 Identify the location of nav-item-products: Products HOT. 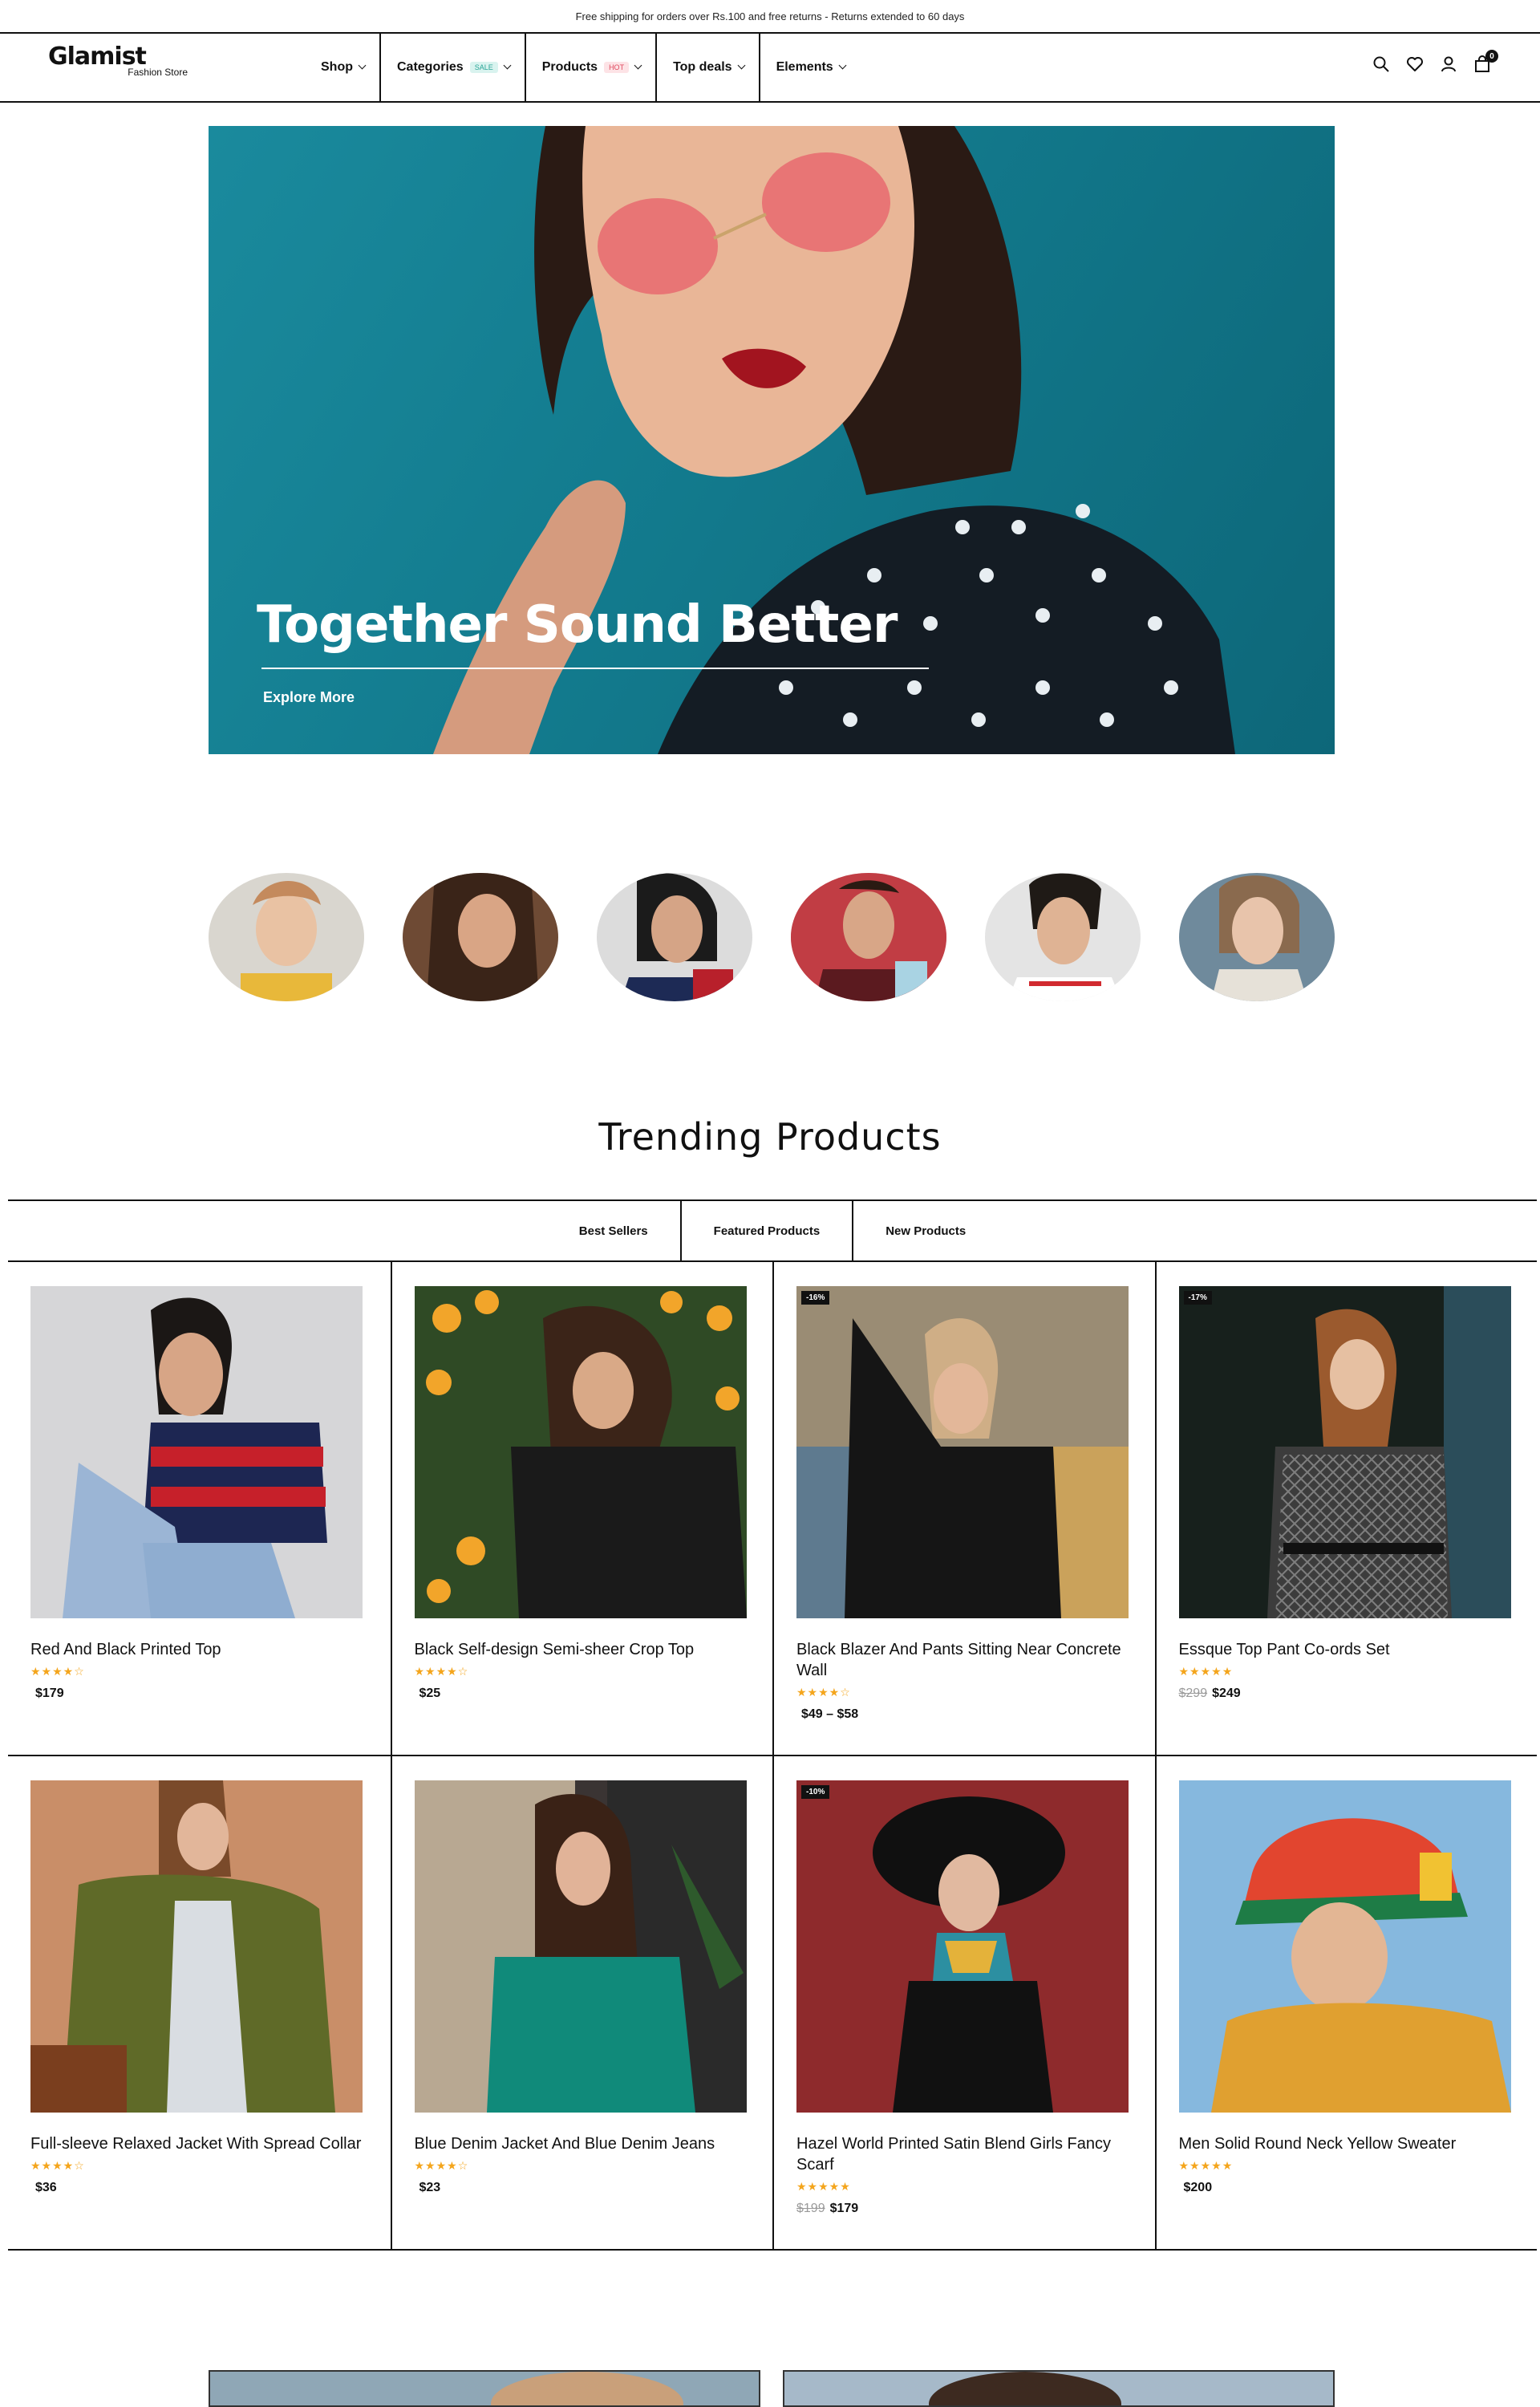
(592, 67).